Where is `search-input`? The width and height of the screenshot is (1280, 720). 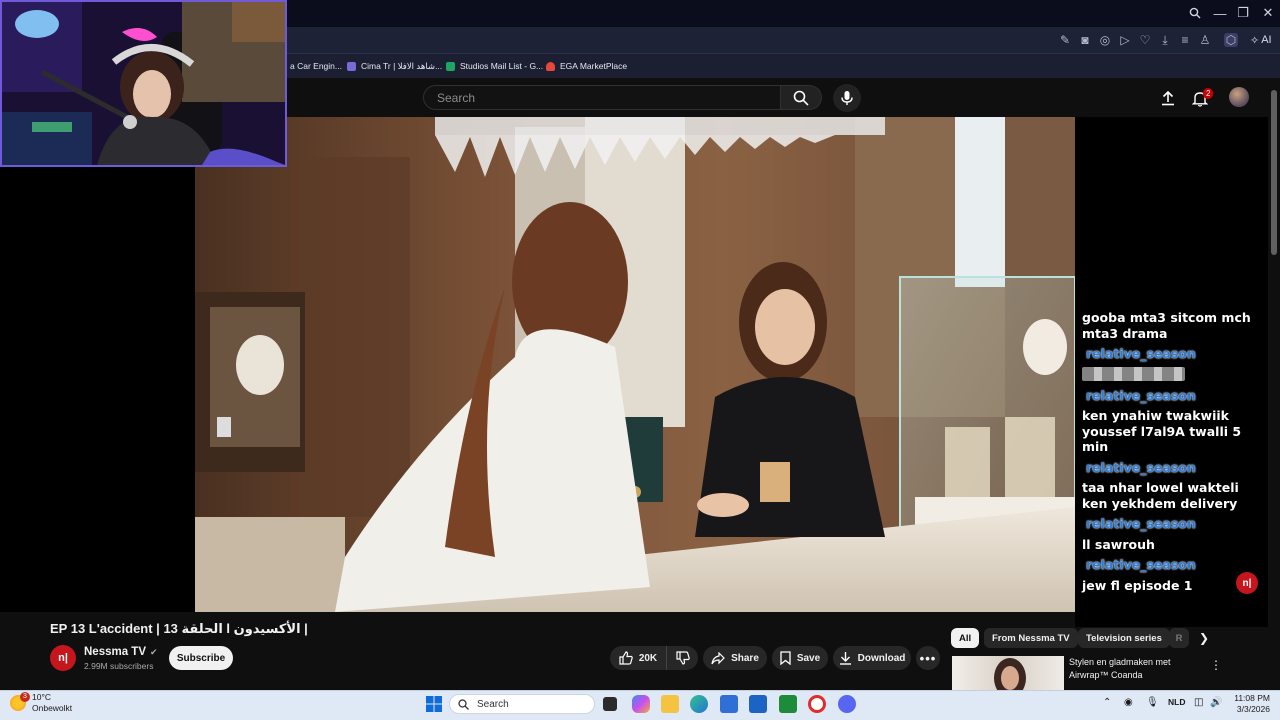
search-input is located at coordinates (602, 97).